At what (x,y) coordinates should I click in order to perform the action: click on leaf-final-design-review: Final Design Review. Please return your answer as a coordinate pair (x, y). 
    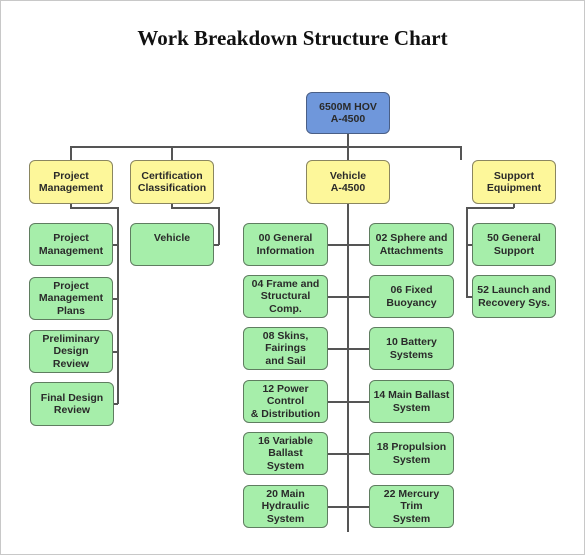
    Looking at the image, I should click on (72, 404).